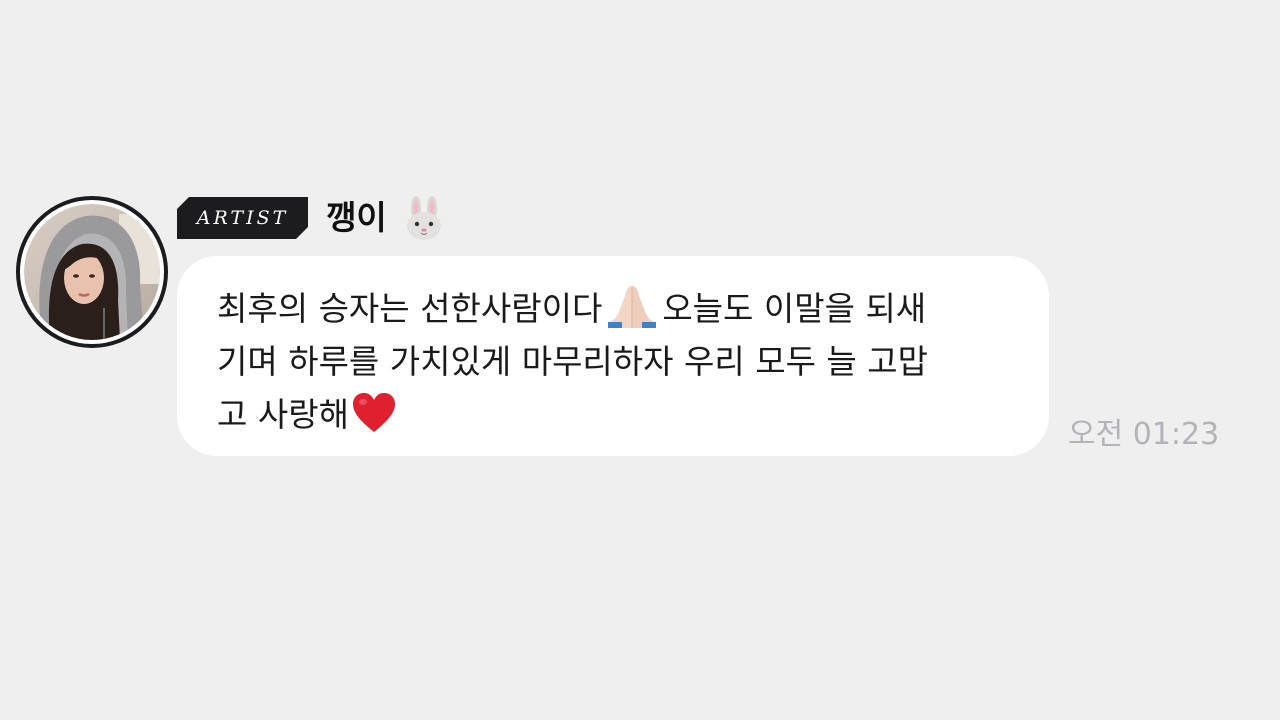  I want to click on avatar-photo, so click(92, 272).